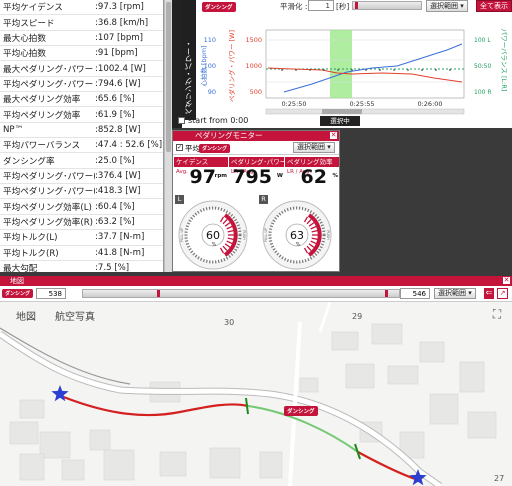  I want to click on map-slider-handle-start, so click(158, 293).